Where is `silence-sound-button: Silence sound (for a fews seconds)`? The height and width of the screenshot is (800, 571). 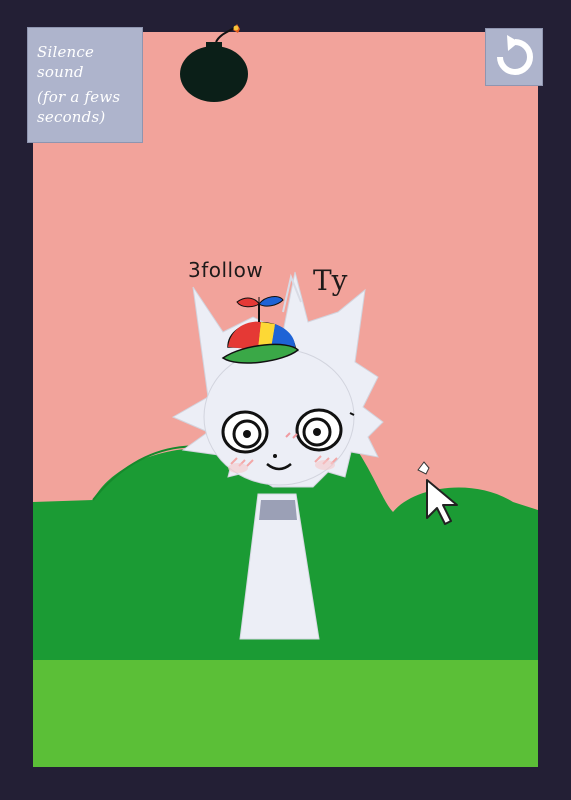 silence-sound-button: Silence sound (for a fews seconds) is located at coordinates (85, 85).